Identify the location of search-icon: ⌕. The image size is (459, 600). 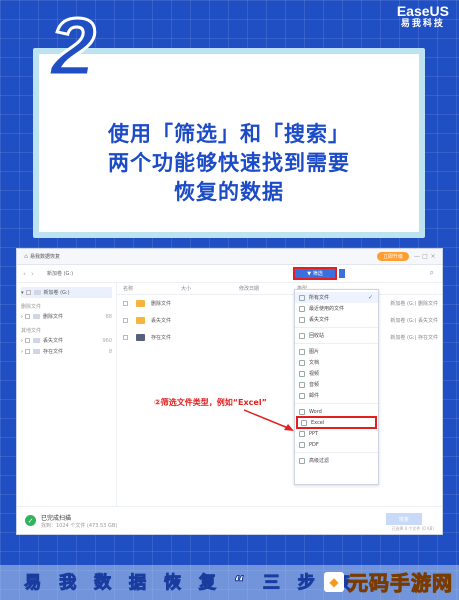
(432, 273).